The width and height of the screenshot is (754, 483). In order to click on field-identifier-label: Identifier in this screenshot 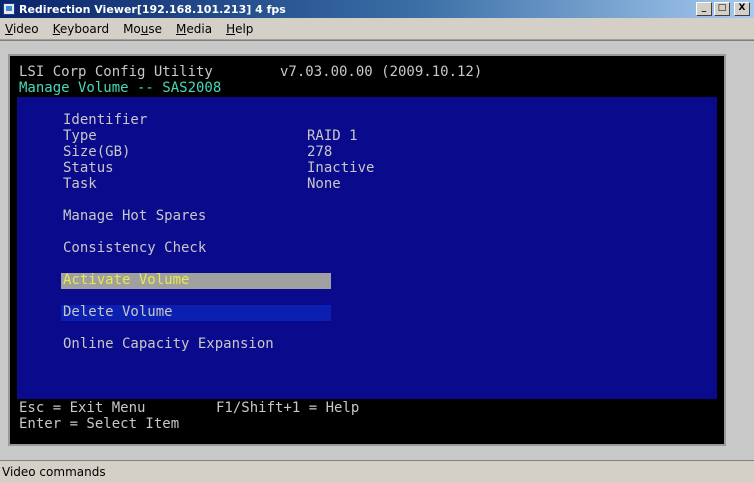, I will do `click(105, 120)`.